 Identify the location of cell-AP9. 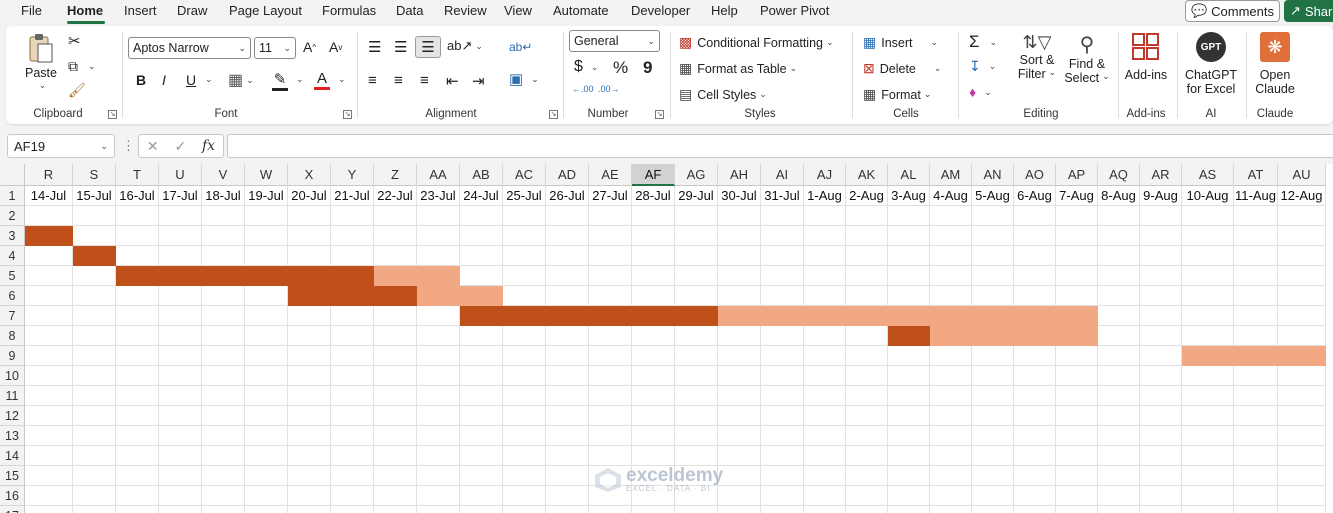
(1077, 356).